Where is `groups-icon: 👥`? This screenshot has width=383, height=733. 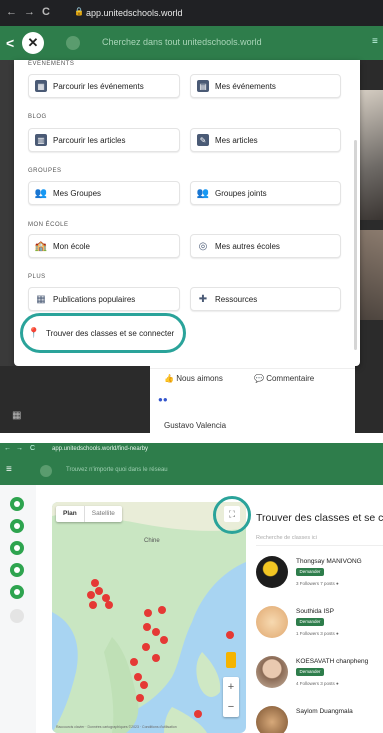 groups-icon: 👥 is located at coordinates (41, 193).